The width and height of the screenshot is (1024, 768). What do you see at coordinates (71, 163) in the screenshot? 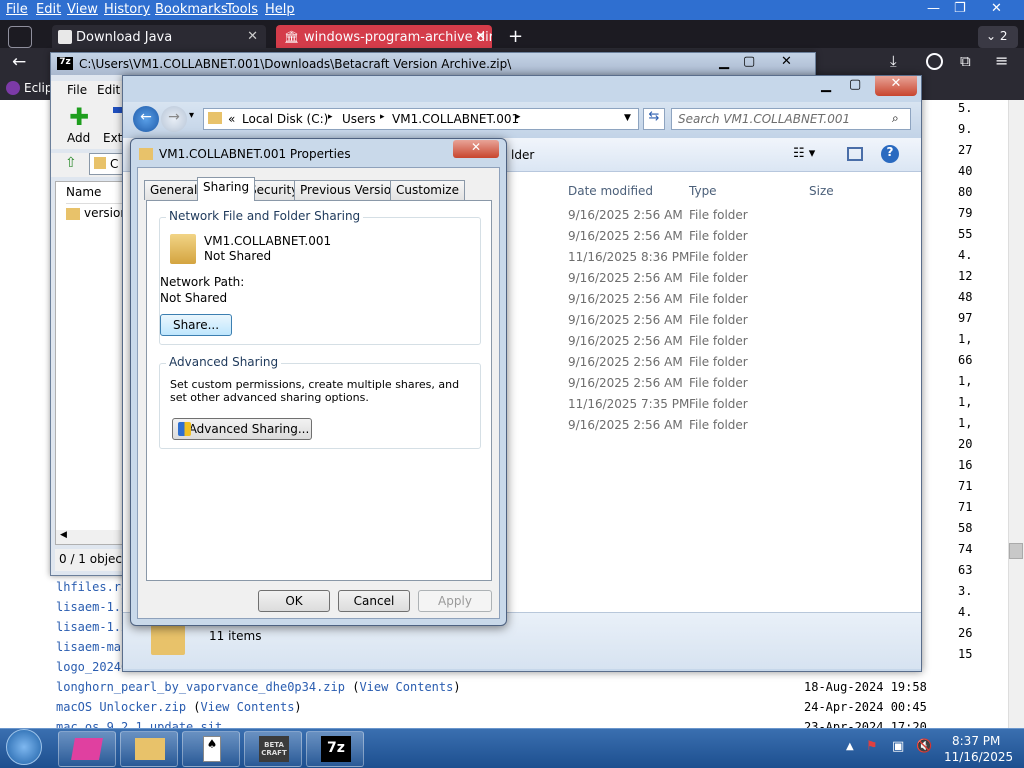
I see `folder-up-icon: ⇧` at bounding box center [71, 163].